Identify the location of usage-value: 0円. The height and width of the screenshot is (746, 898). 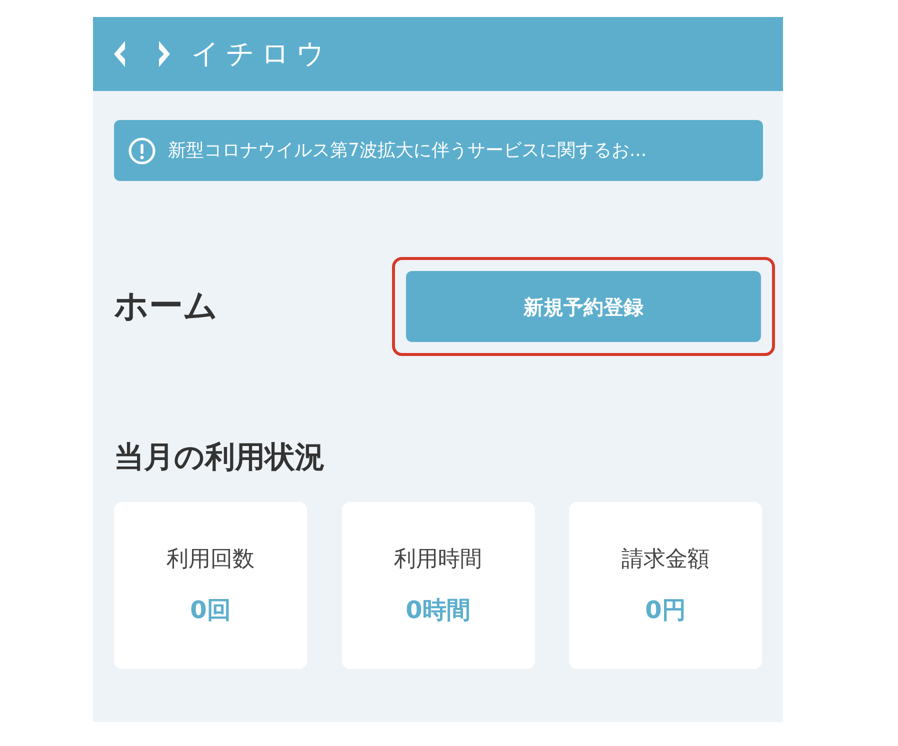
(665, 610).